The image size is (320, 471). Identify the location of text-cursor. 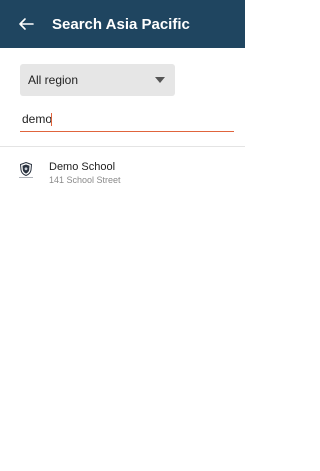
(51, 119).